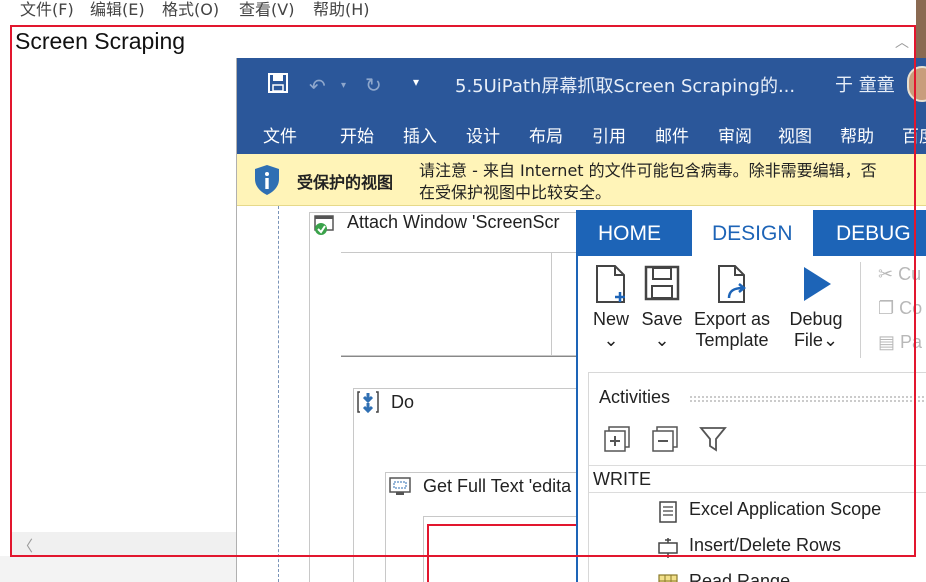 This screenshot has height=582, width=926. Describe the element at coordinates (357, 134) in the screenshot. I see `tab-home: 开始` at that location.